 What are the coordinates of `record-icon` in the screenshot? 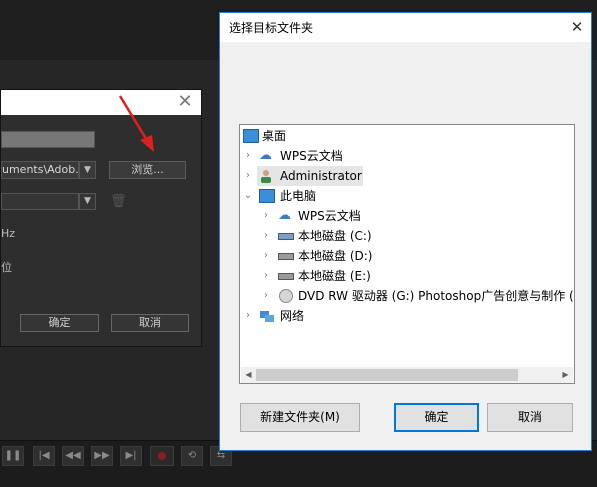 It's located at (162, 456).